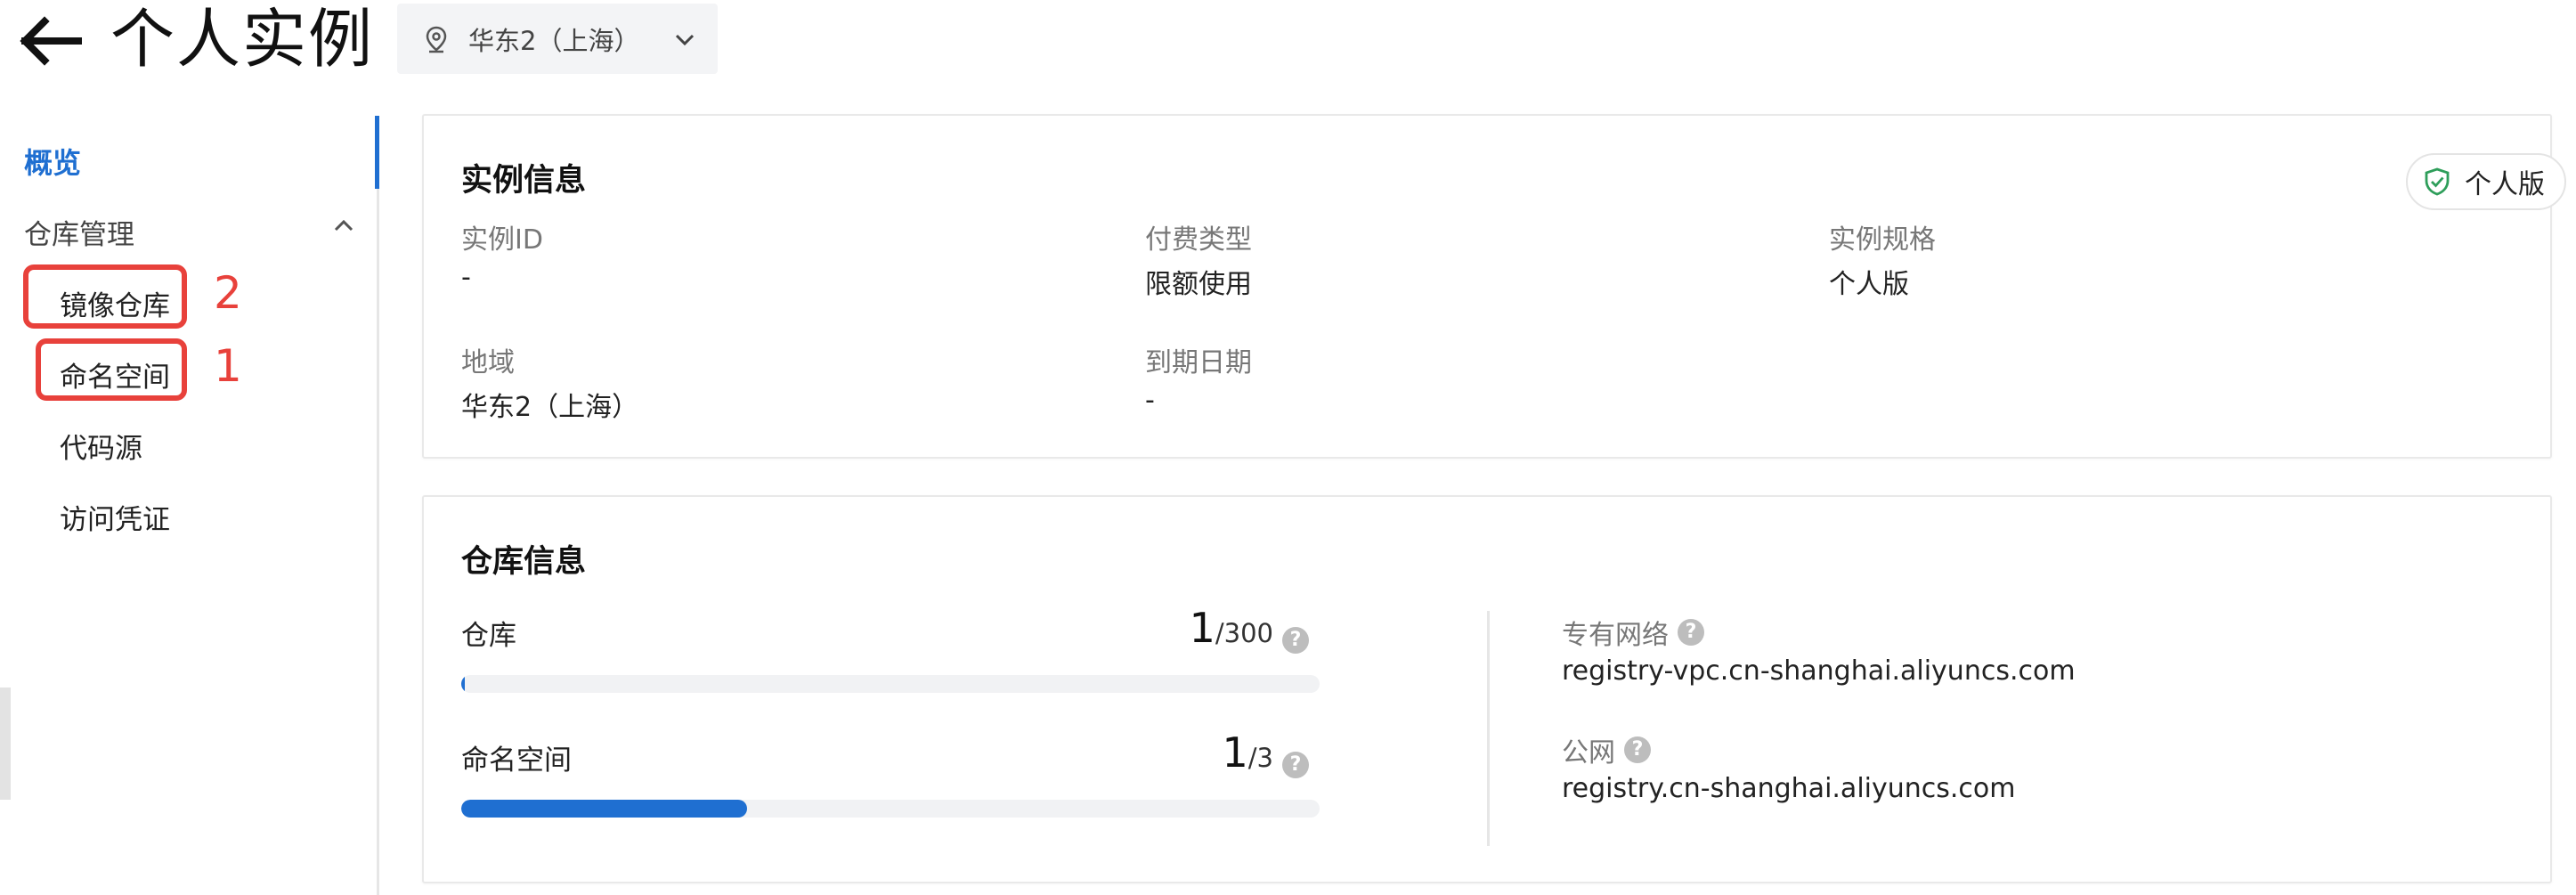  I want to click on location-pin-icon, so click(436, 39).